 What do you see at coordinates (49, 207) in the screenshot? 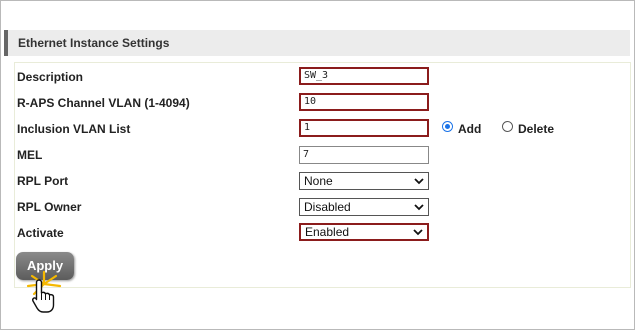
I see `rpl-owner-label: RPL Owner` at bounding box center [49, 207].